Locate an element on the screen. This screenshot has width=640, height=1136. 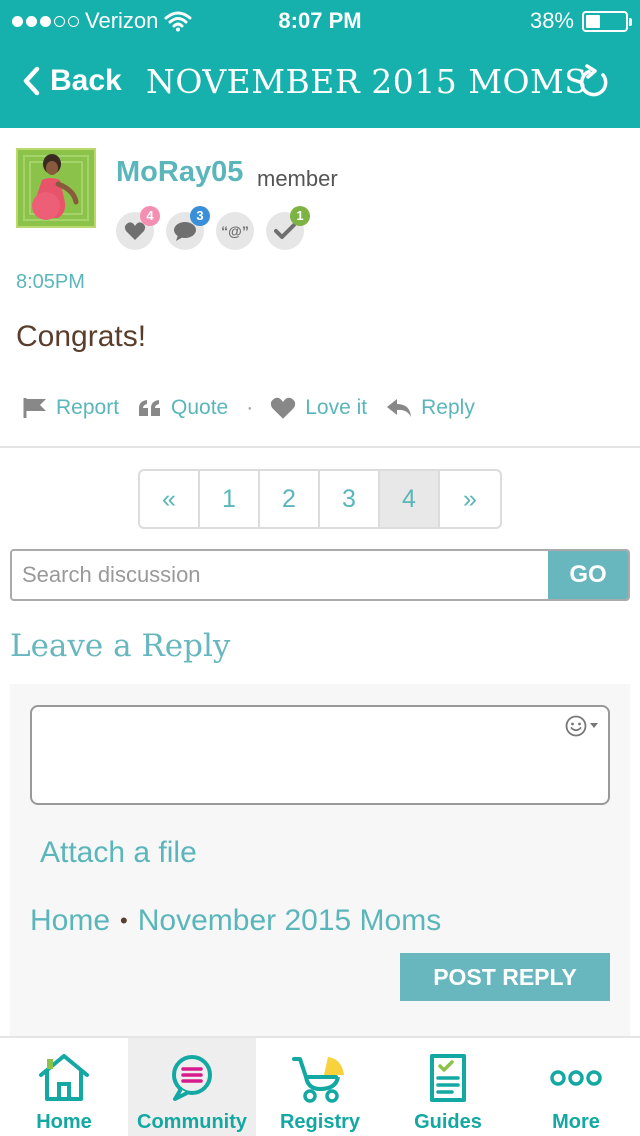
battery-icon is located at coordinates (607, 21).